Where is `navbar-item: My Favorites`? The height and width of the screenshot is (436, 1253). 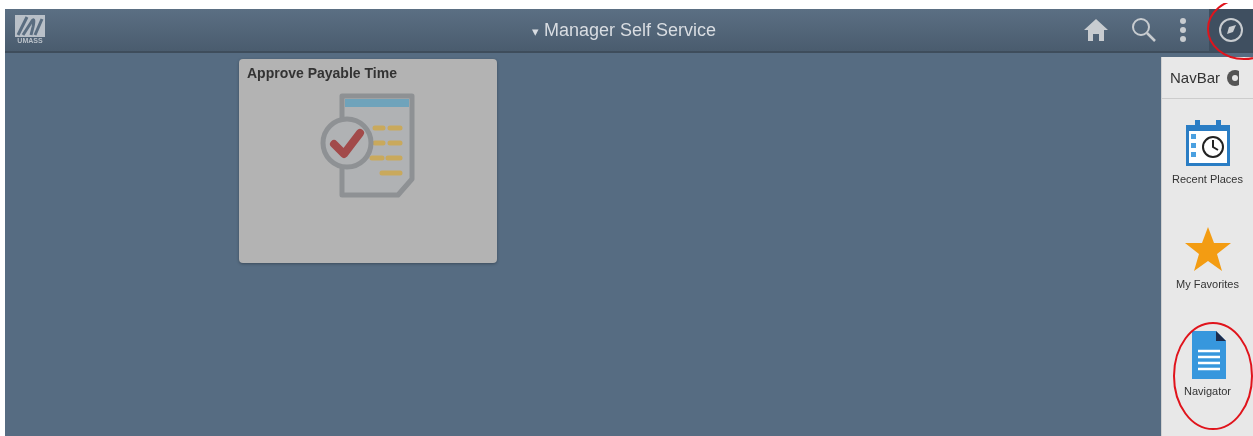
navbar-item: My Favorites is located at coordinates (1207, 258).